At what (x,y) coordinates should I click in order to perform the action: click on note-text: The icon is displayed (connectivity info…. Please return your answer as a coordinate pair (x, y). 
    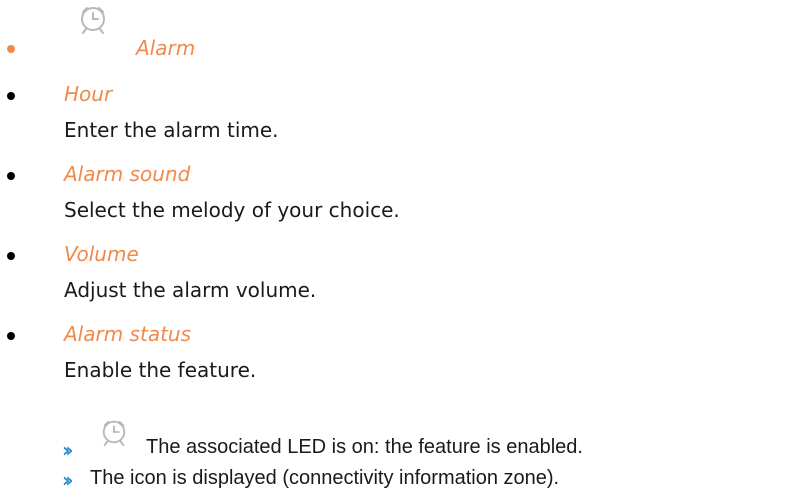
    Looking at the image, I should click on (325, 478).